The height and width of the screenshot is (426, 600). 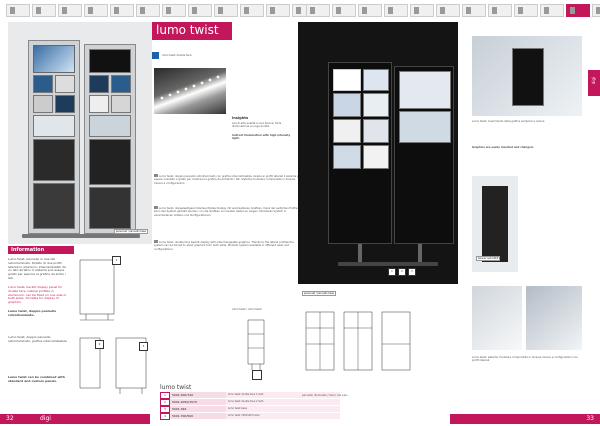 What do you see at coordinates (187, 30) in the screenshot?
I see `page-title: lumo twist` at bounding box center [187, 30].